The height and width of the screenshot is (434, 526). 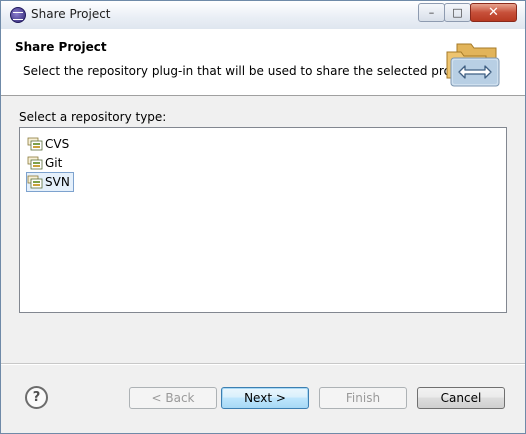 I want to click on repository-label: SVN, so click(x=57, y=182).